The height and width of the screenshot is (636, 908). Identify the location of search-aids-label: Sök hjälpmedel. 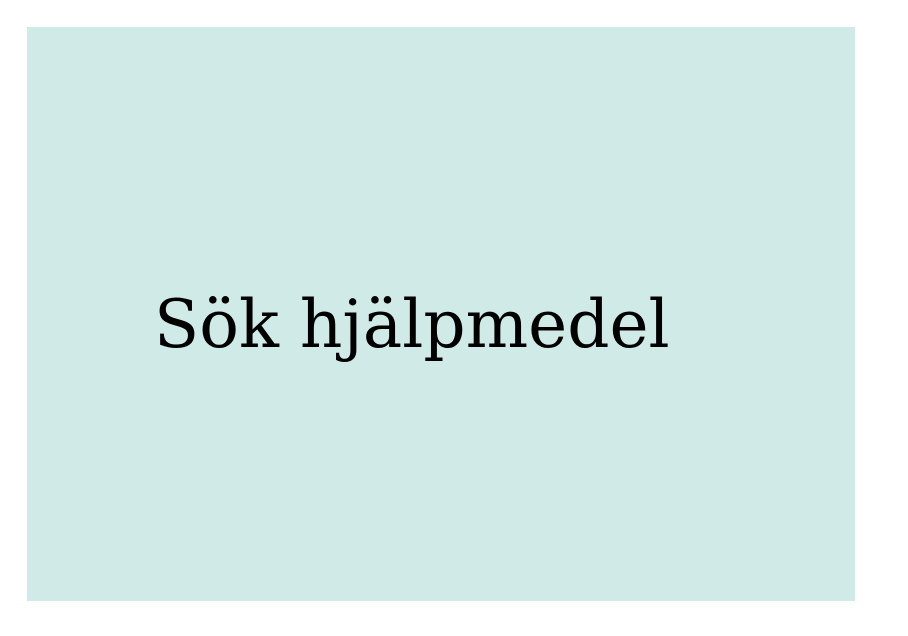
(412, 324).